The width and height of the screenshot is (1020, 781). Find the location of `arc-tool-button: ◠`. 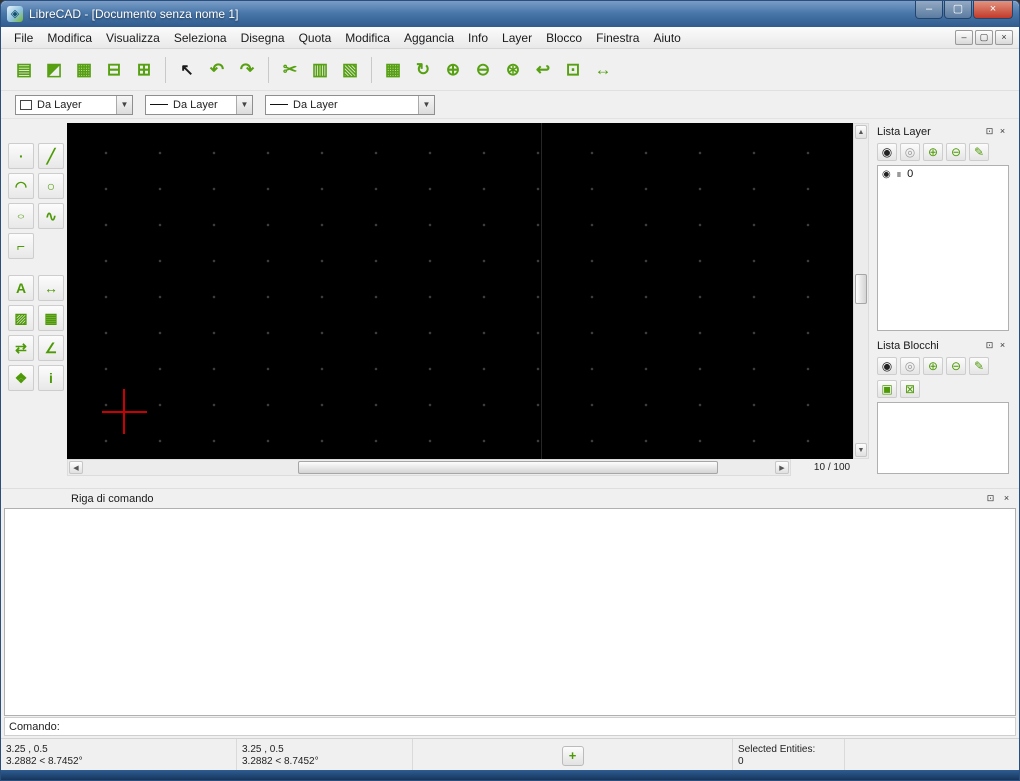

arc-tool-button: ◠ is located at coordinates (21, 186).